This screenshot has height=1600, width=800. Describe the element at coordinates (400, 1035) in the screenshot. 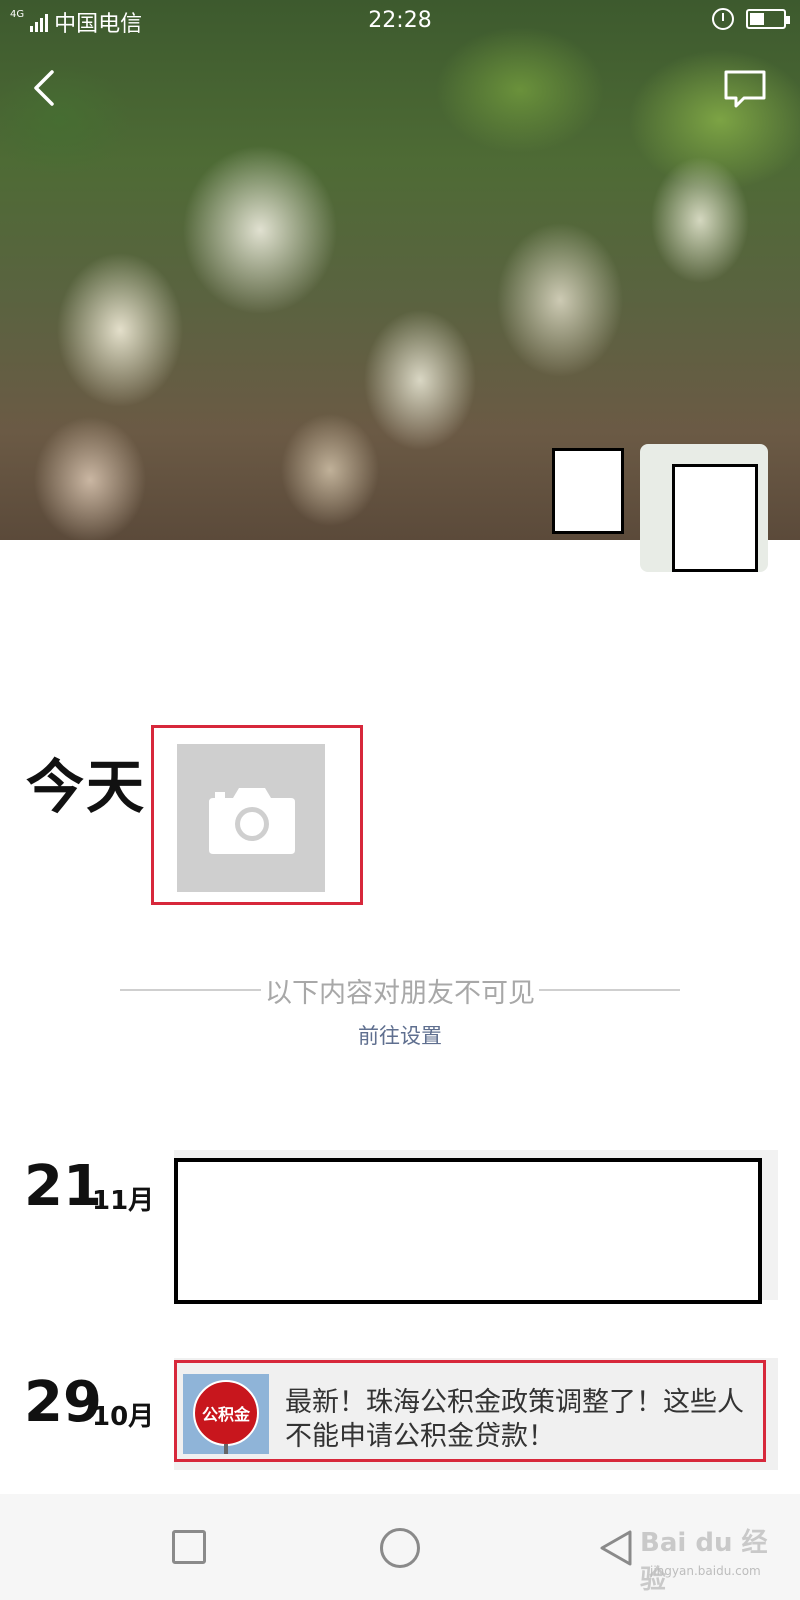

I see `go-to-settings-link: 前往设置` at that location.